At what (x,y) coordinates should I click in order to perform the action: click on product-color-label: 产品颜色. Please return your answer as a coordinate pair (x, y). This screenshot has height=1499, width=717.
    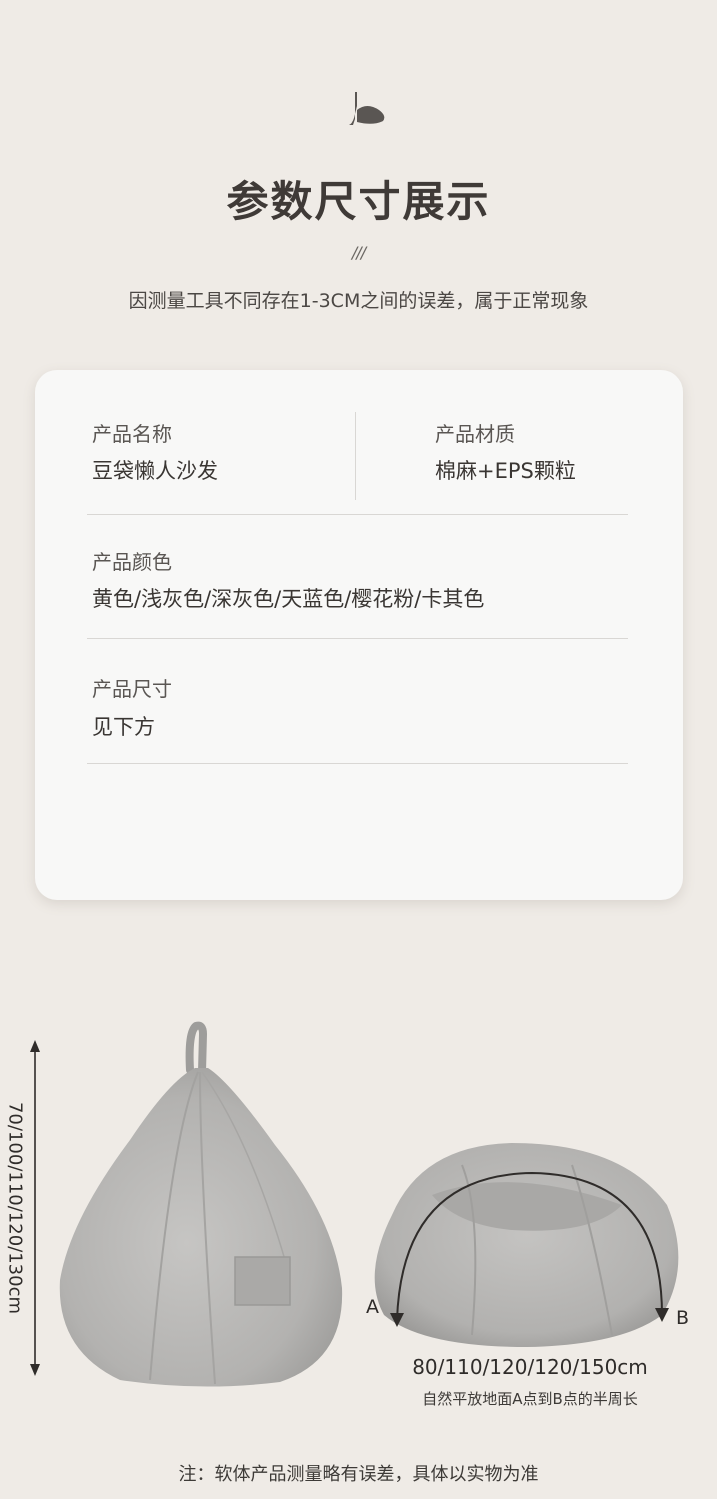
    Looking at the image, I should click on (132, 562).